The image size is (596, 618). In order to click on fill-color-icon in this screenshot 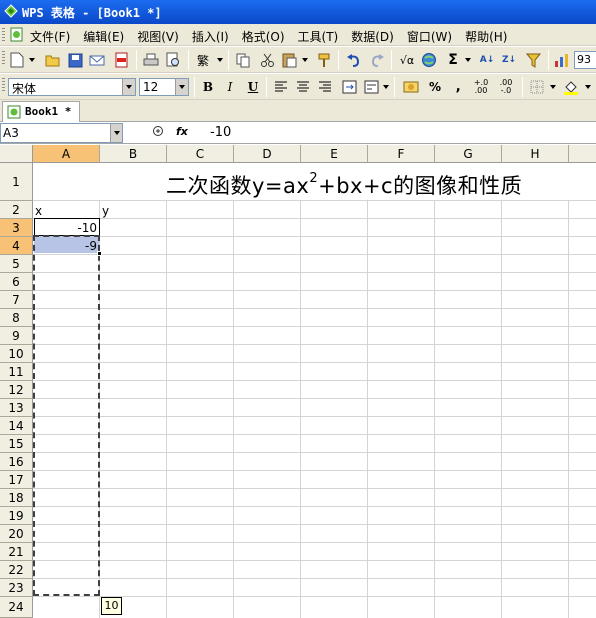, I will do `click(571, 87)`.